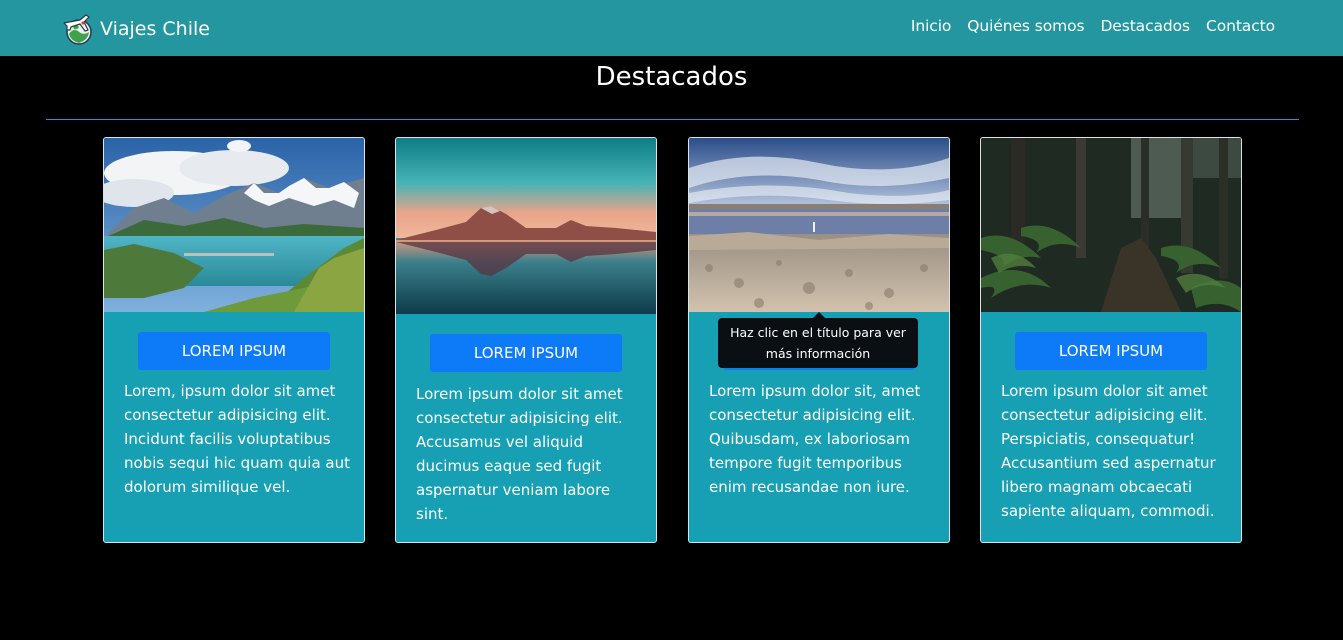 This screenshot has width=1343, height=640. What do you see at coordinates (78, 29) in the screenshot?
I see `globe-plane-logo-icon` at bounding box center [78, 29].